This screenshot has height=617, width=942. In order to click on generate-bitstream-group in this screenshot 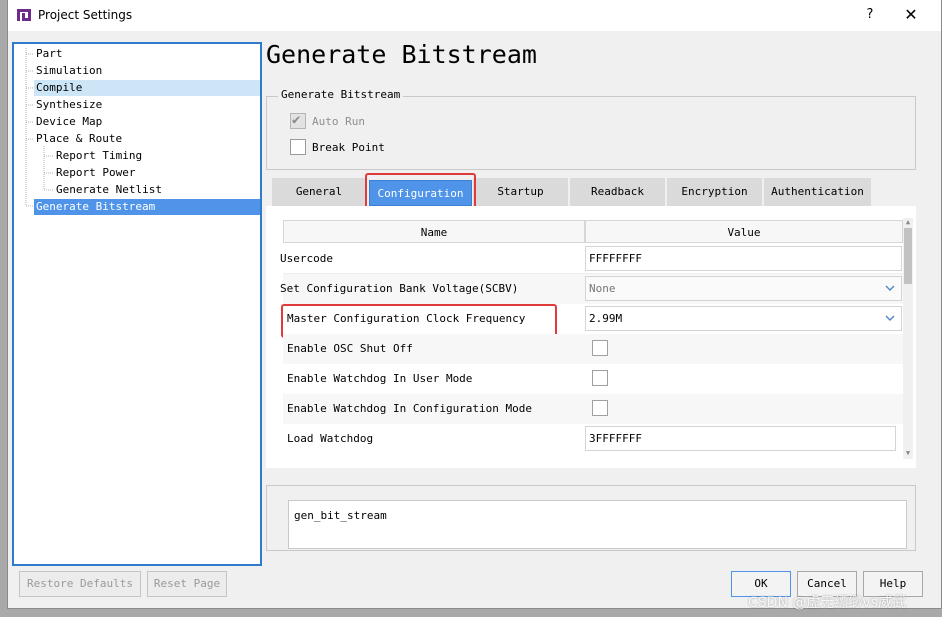, I will do `click(591, 133)`.